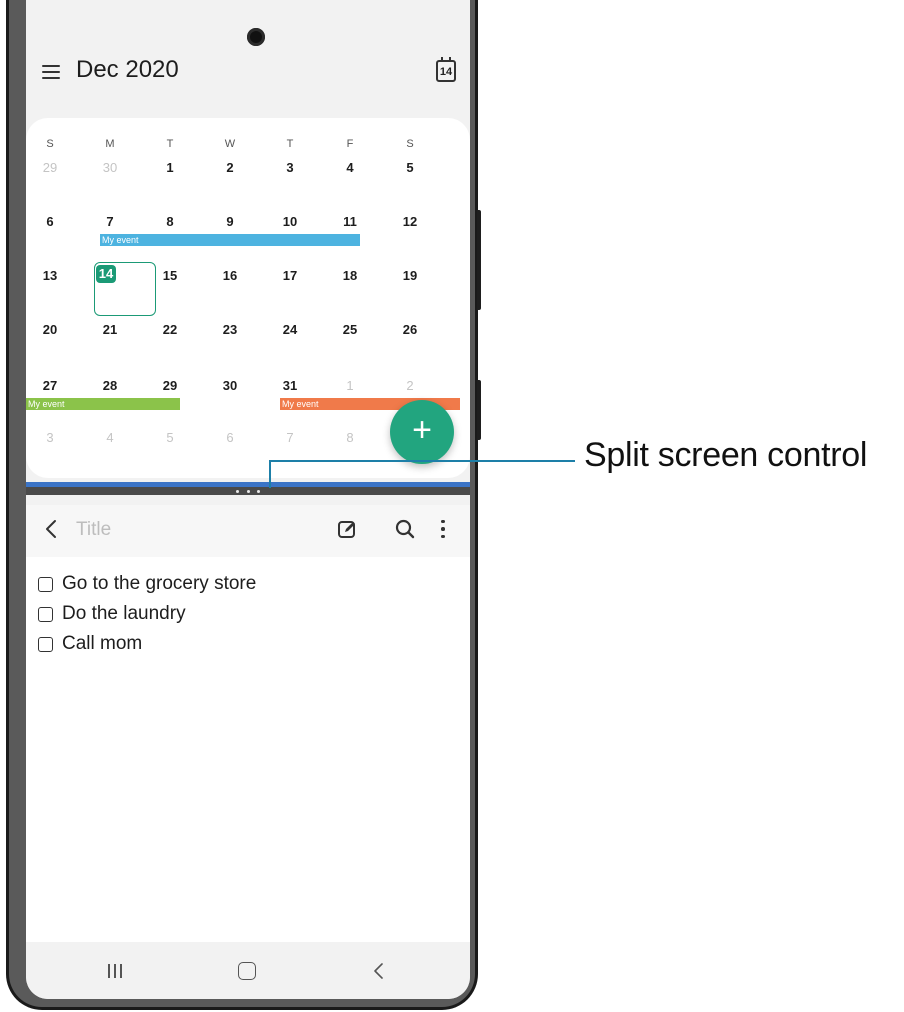 This screenshot has width=904, height=1012. What do you see at coordinates (410, 275) in the screenshot?
I see `day-cell: 19` at bounding box center [410, 275].